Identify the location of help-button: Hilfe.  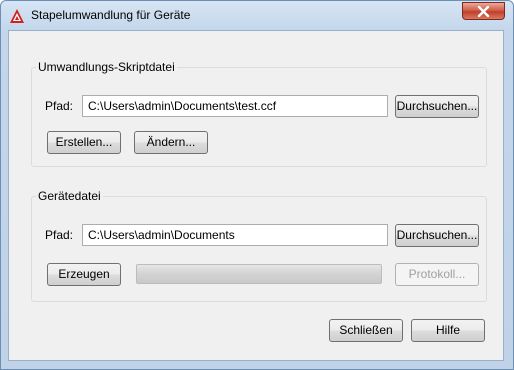
(448, 330).